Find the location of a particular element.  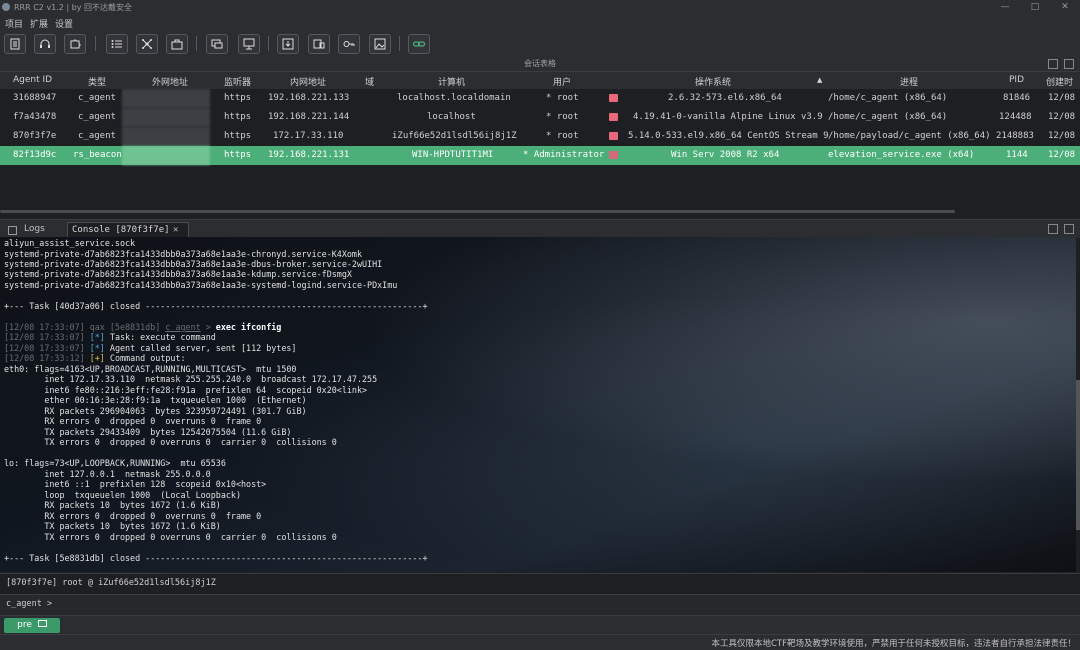

briefcase-icon is located at coordinates (177, 44).